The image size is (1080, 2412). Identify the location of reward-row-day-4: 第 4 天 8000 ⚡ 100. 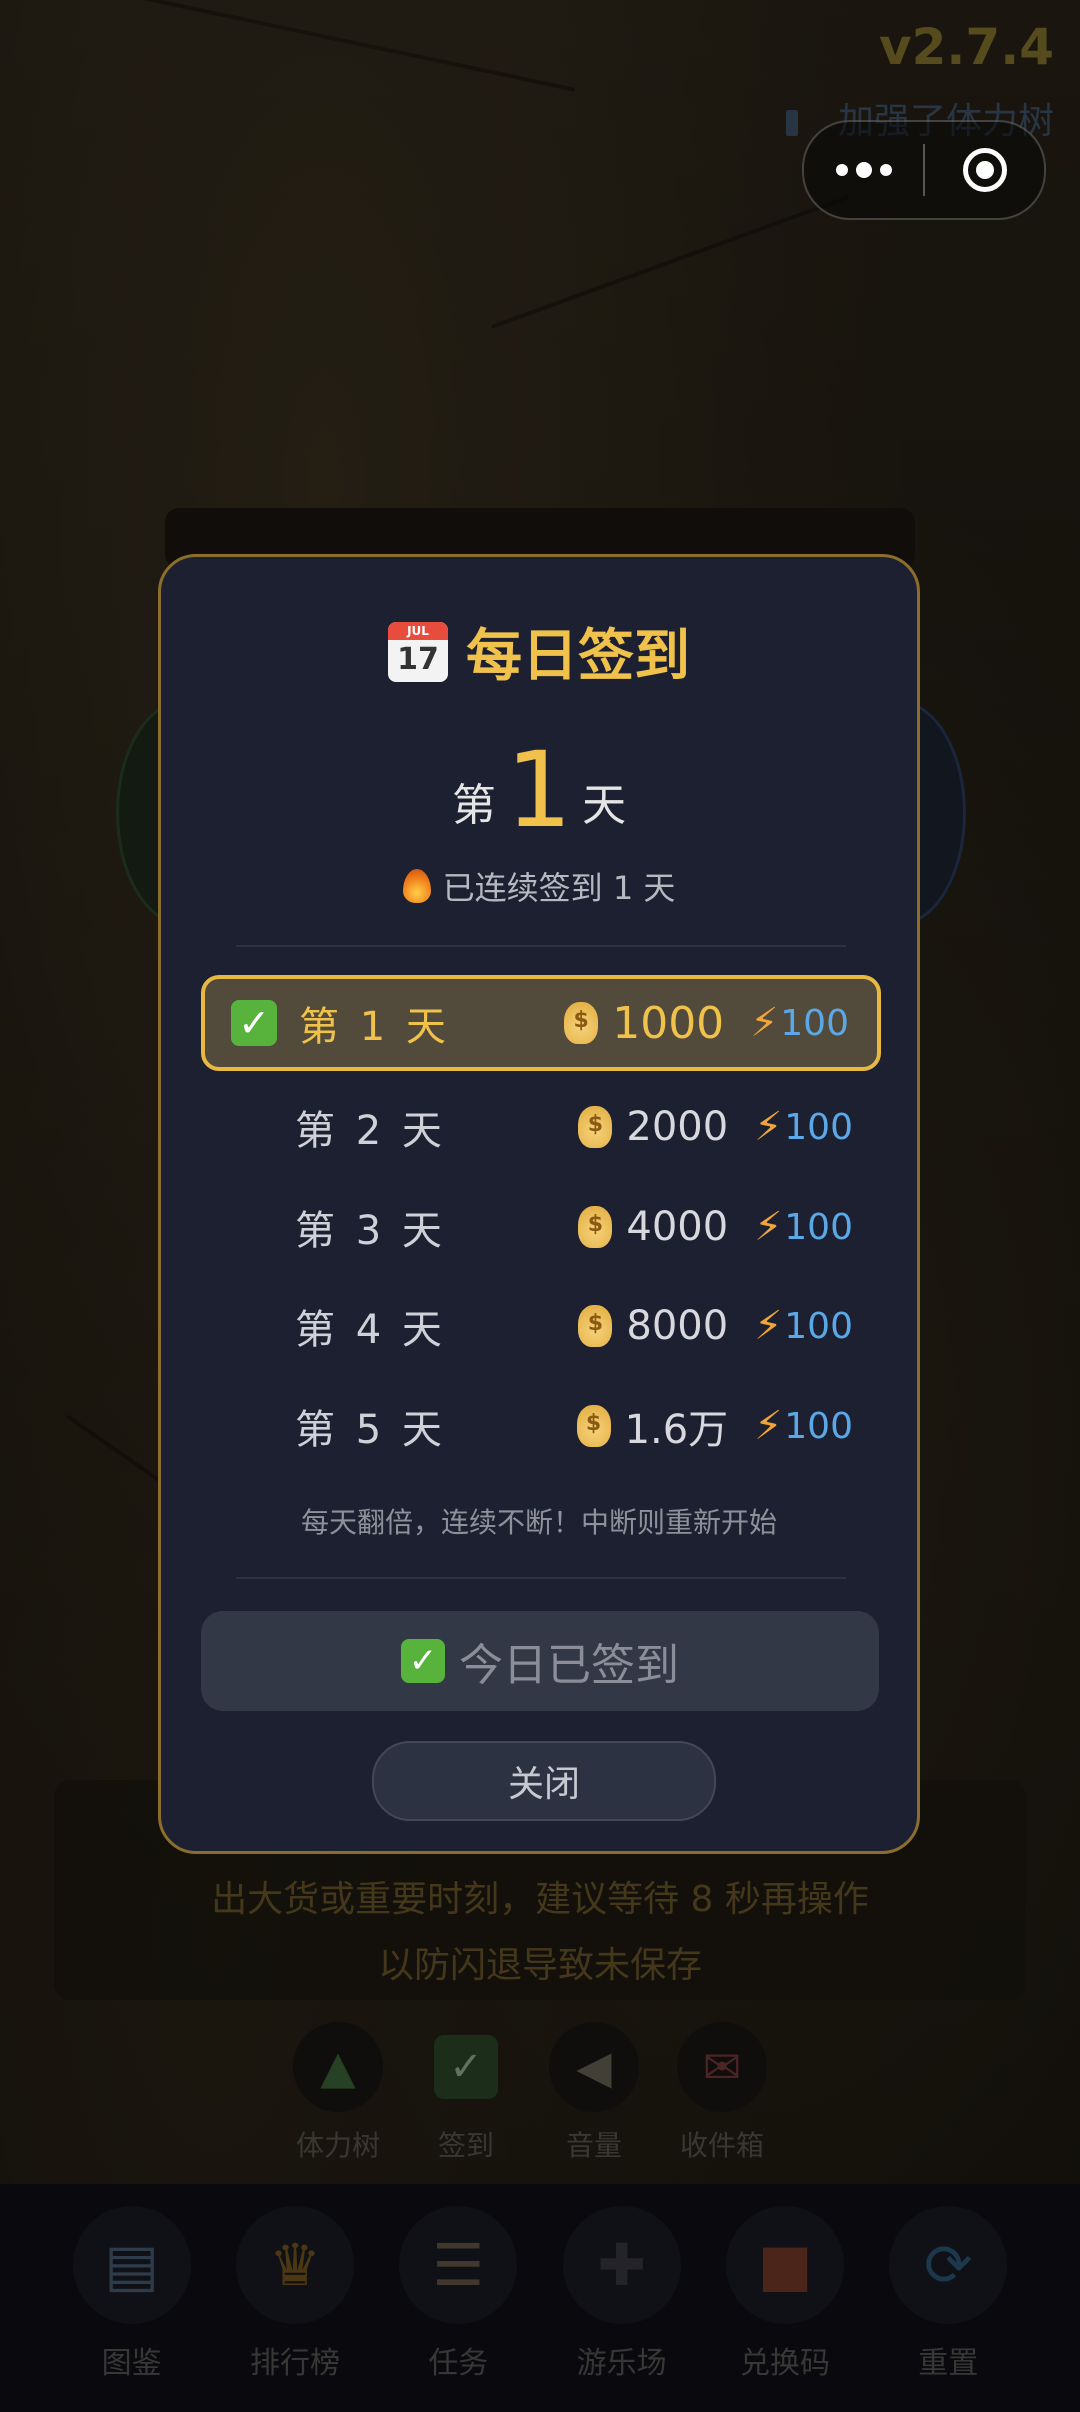
(541, 1326).